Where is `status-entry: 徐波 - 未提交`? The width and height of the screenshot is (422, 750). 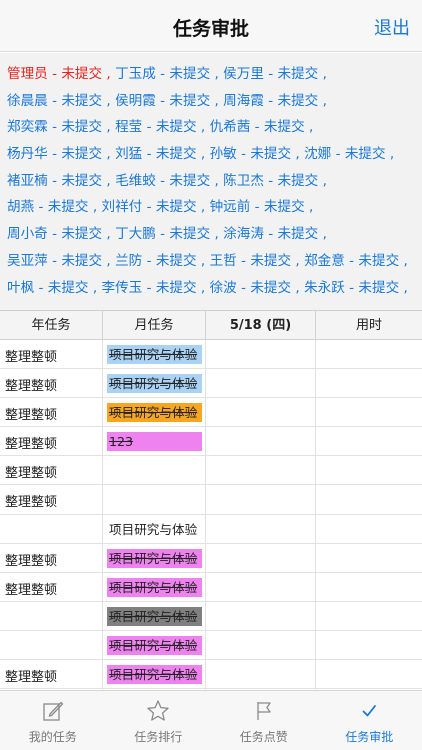 status-entry: 徐波 - 未提交 is located at coordinates (251, 288).